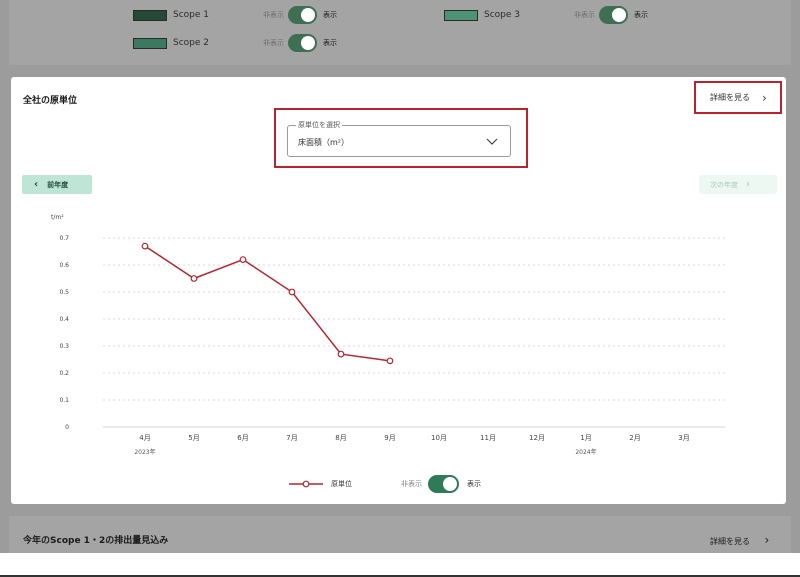 This screenshot has width=800, height=577. I want to click on y-tick-label: 0.3, so click(64, 346).